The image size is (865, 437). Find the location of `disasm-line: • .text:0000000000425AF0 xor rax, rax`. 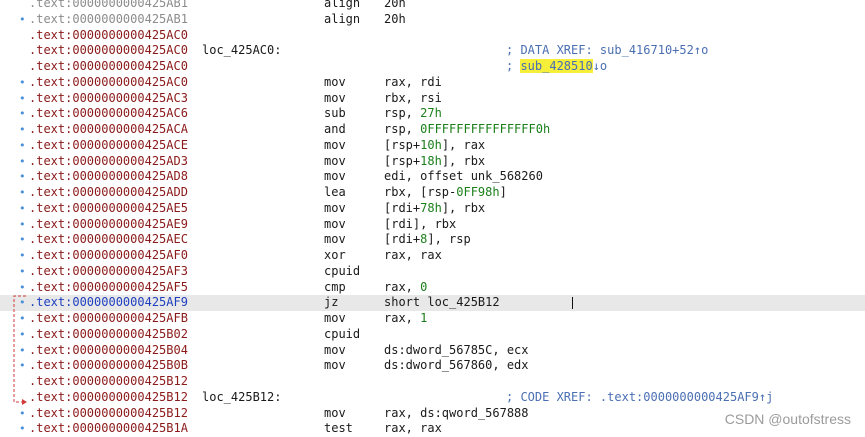

disasm-line: • .text:0000000000425AF0 xor rax, rax is located at coordinates (432, 256).